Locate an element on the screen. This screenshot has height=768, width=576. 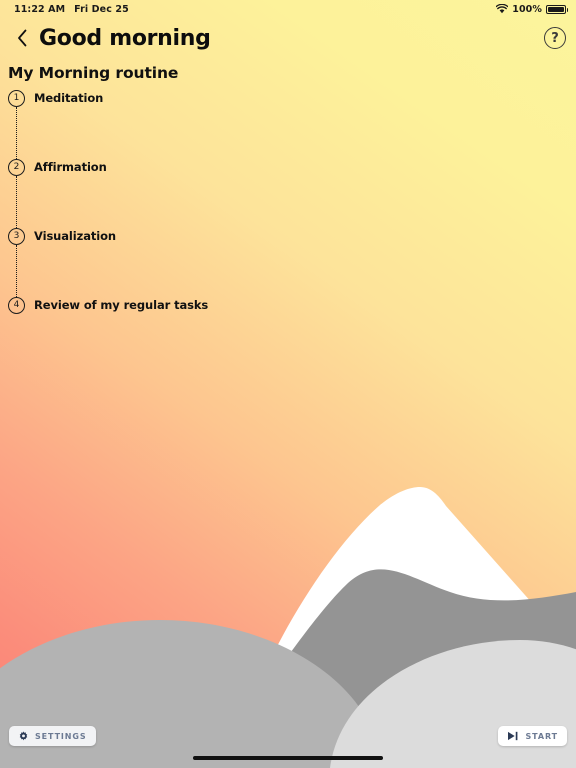
settings-button: SETTINGS is located at coordinates (52, 736).